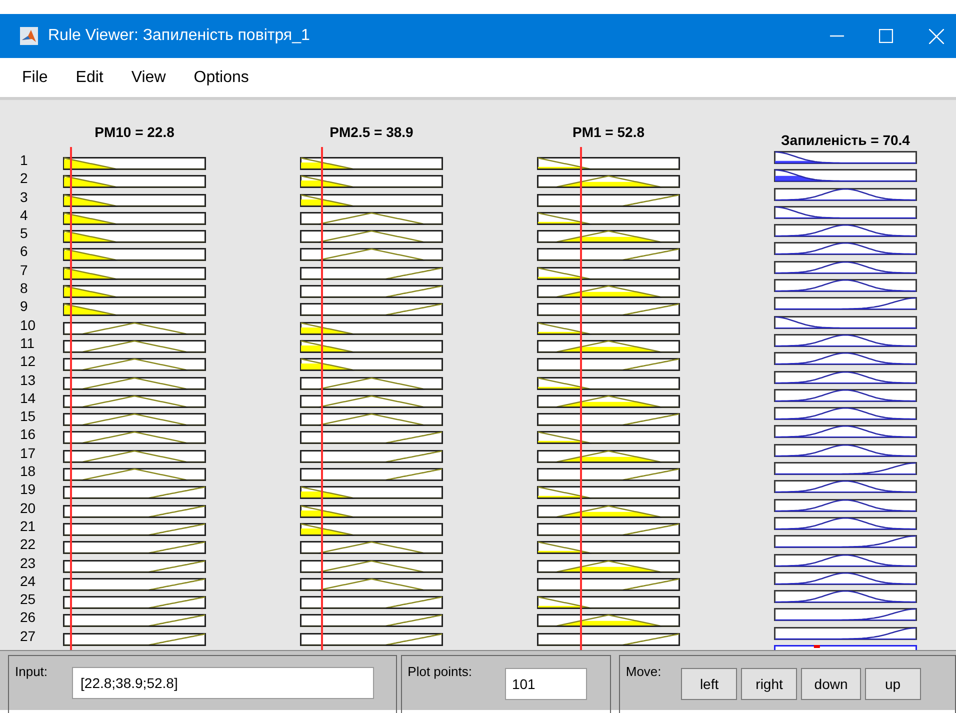  Describe the element at coordinates (28, 562) in the screenshot. I see `rule-number: 23` at that location.